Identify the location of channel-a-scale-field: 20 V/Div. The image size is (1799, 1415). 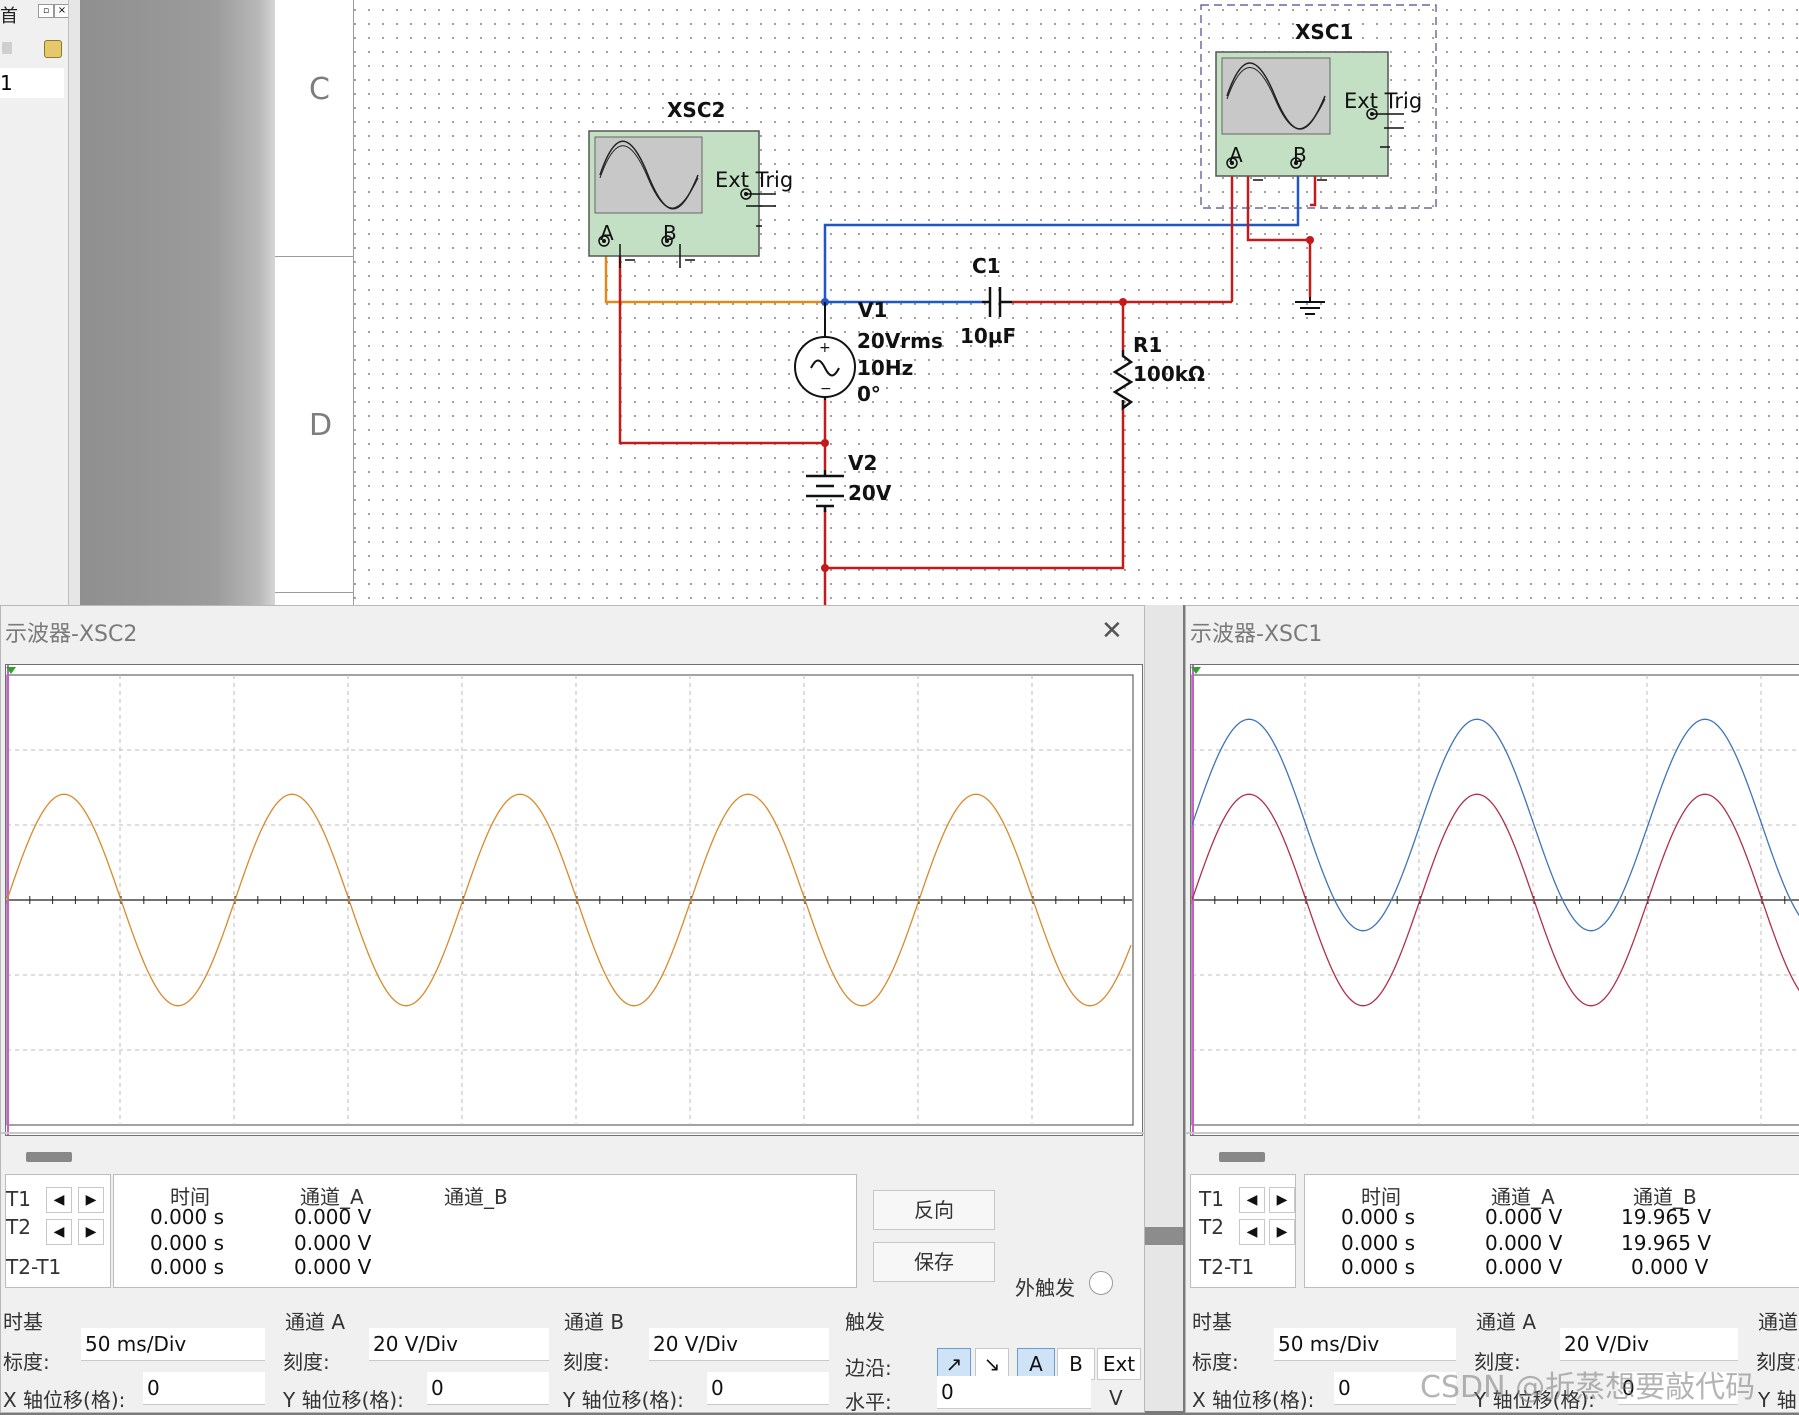
(459, 1344).